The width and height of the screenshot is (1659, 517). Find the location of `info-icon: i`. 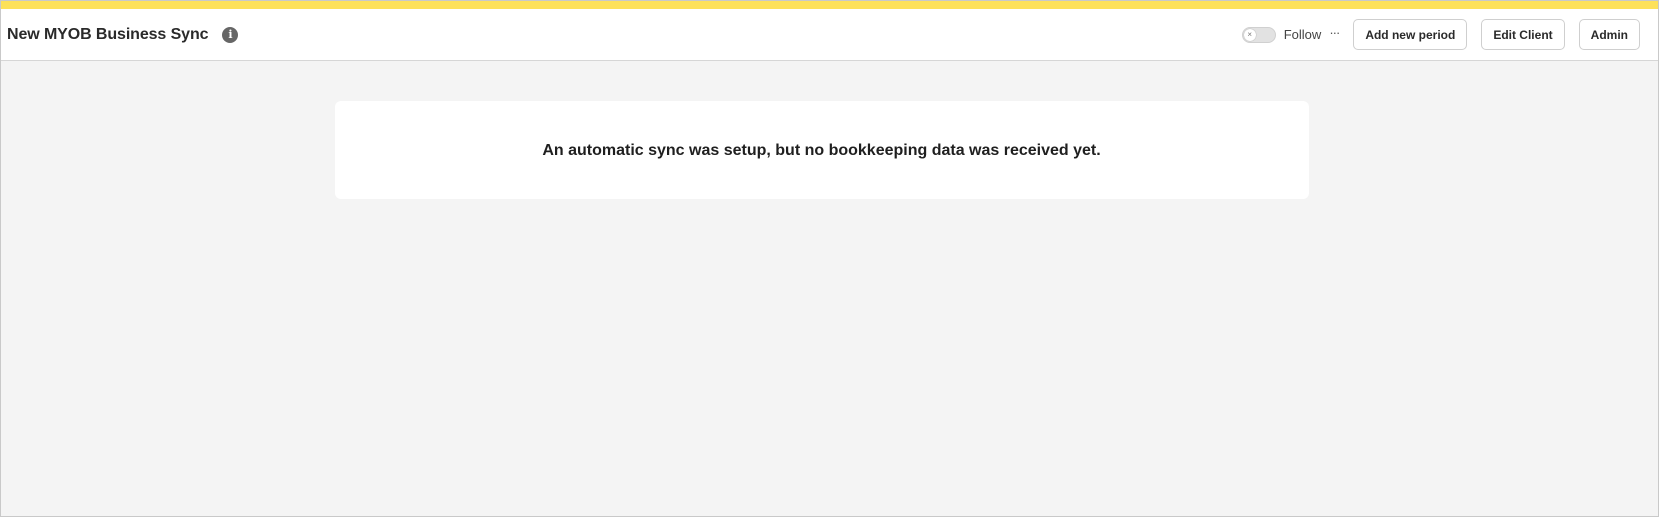

info-icon: i is located at coordinates (230, 34).